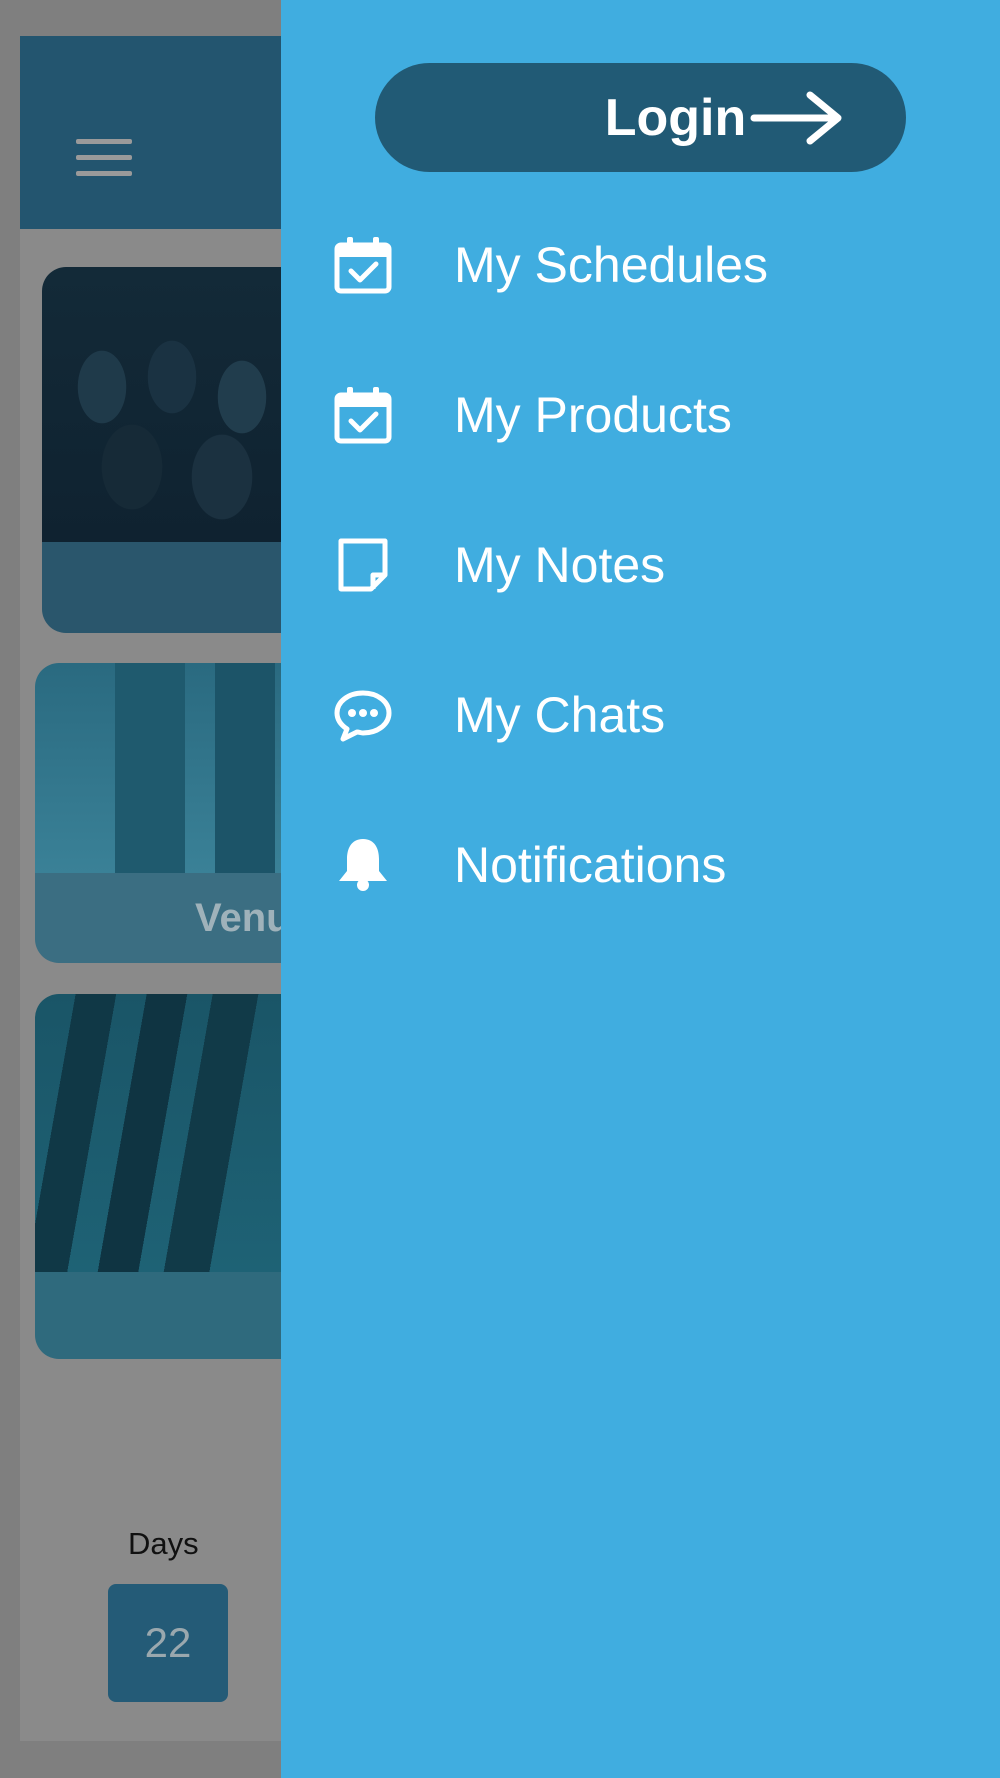 The image size is (1000, 1778). I want to click on countdown-days-value: 22, so click(168, 1643).